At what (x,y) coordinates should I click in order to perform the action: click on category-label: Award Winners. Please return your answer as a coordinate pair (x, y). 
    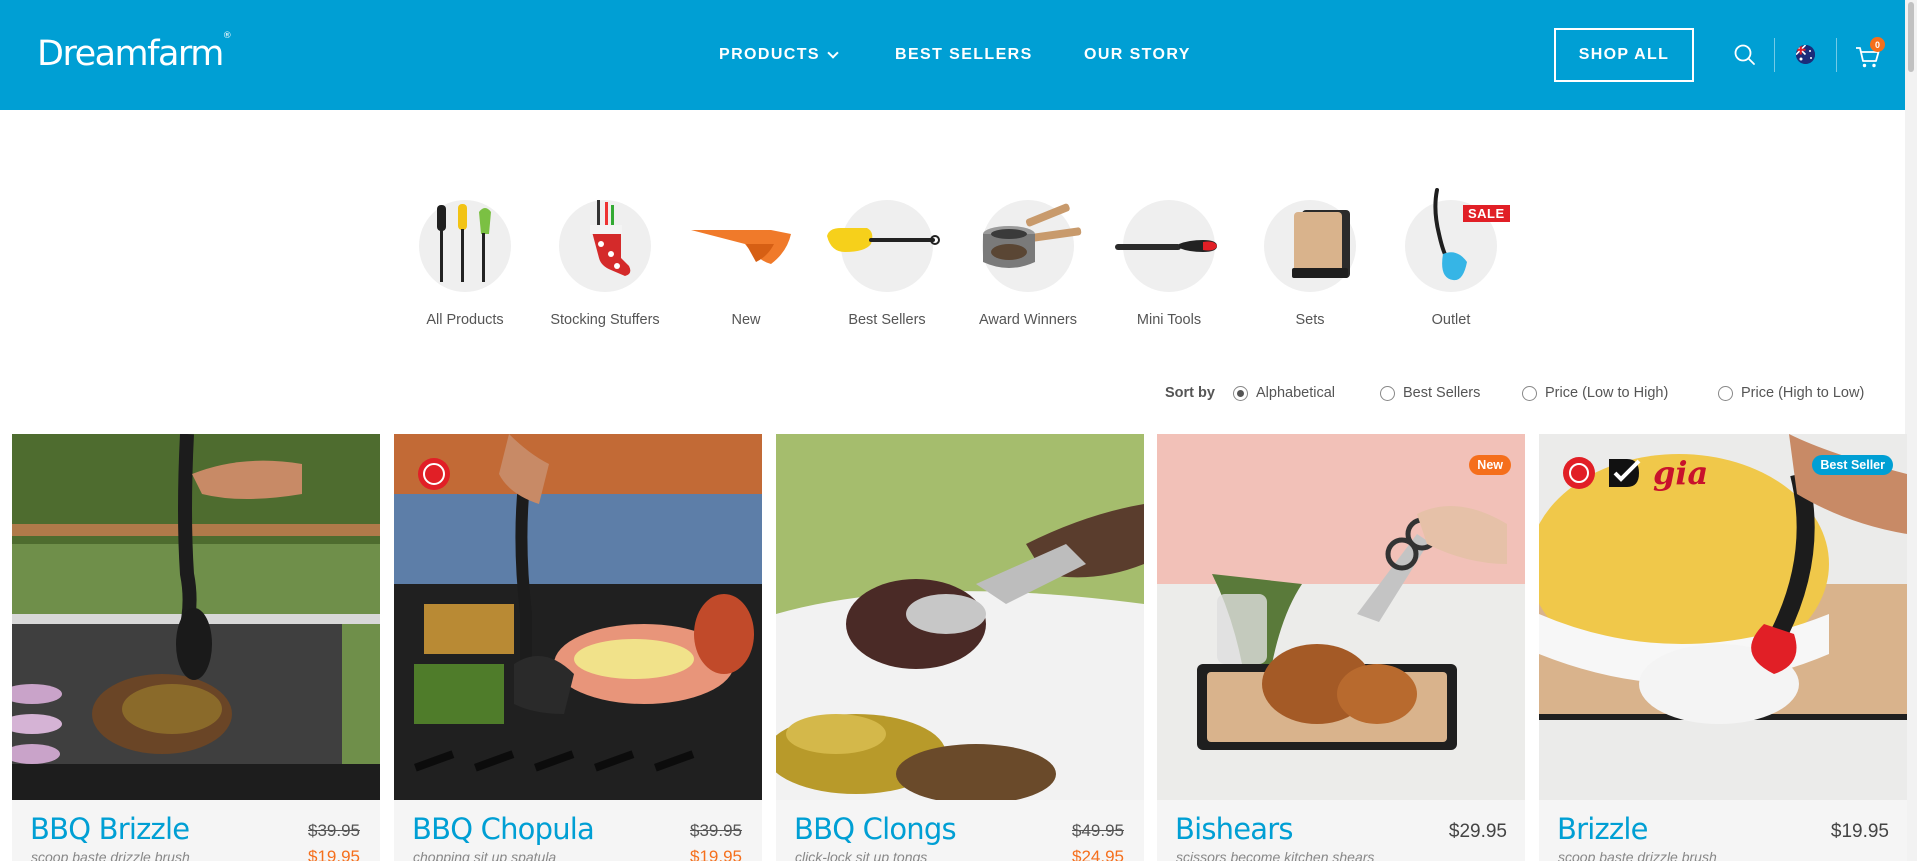
    Looking at the image, I should click on (1028, 320).